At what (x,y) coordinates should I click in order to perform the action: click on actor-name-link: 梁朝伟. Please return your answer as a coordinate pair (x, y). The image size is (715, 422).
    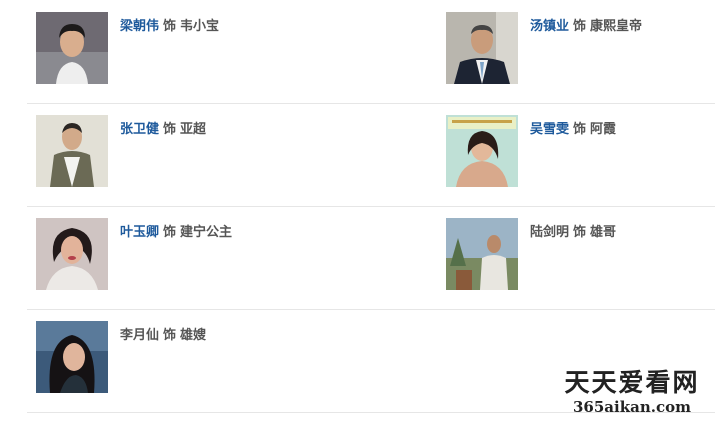
    Looking at the image, I should click on (139, 26).